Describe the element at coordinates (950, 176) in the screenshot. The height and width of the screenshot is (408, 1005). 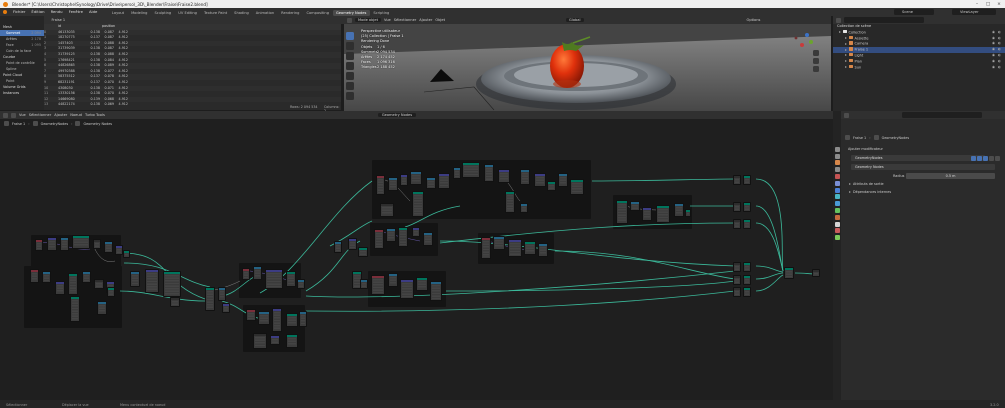
I see `radius-field: 0.5 m` at that location.